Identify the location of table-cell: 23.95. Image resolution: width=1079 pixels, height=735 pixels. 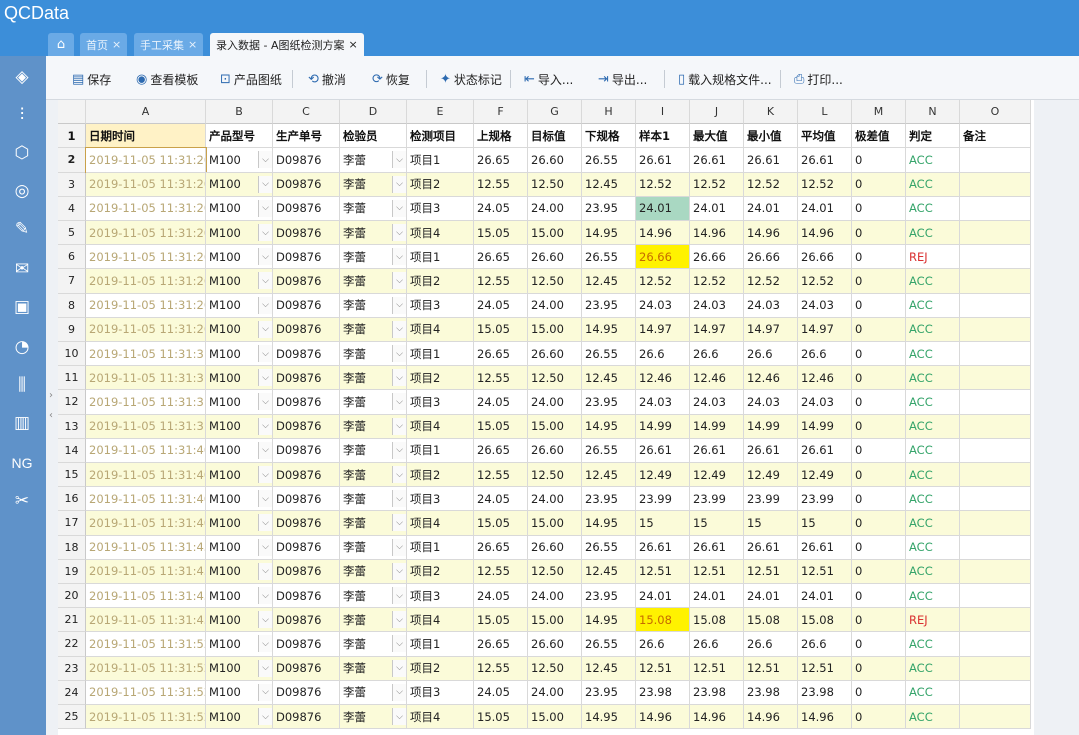
(609, 596).